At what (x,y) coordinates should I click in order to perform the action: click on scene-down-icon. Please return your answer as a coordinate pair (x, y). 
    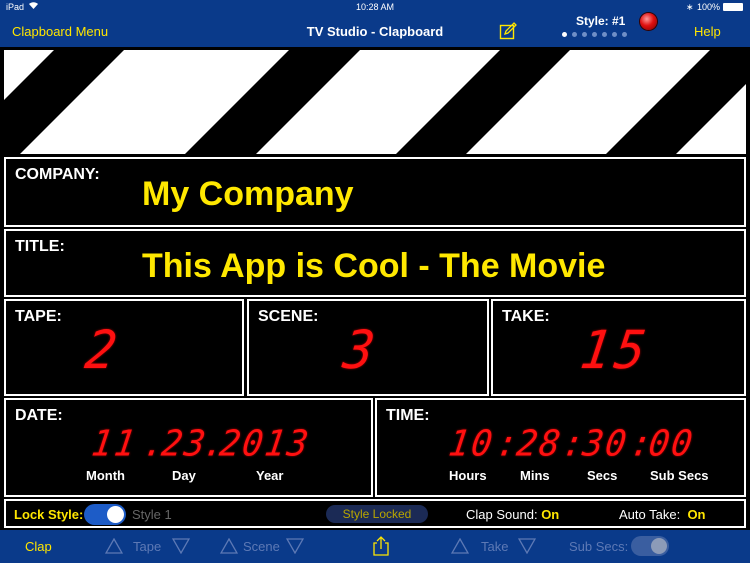
    Looking at the image, I should click on (295, 546).